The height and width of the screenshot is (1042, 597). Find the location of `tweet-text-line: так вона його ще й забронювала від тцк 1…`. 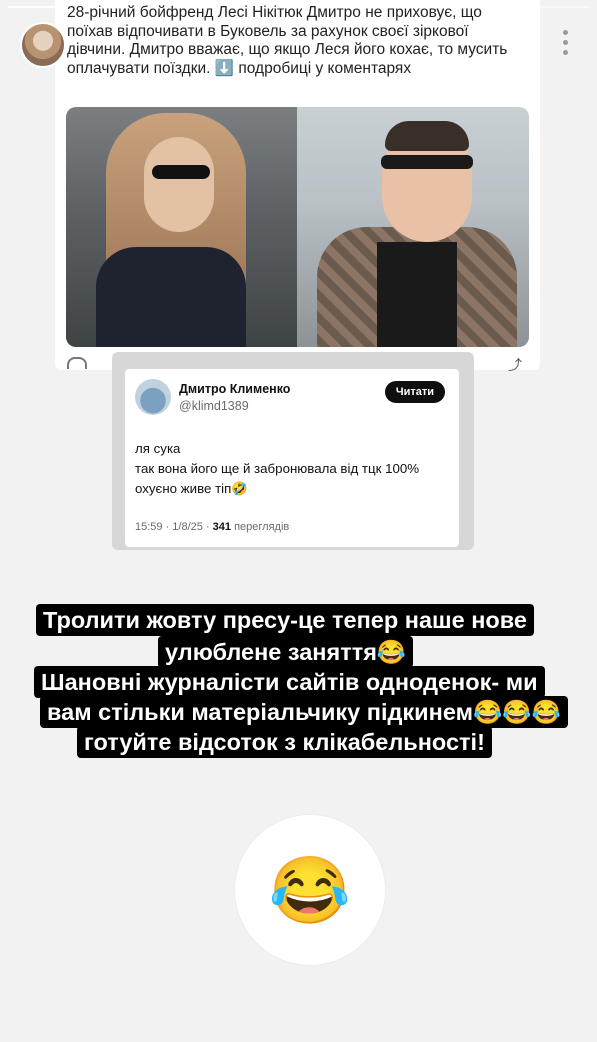

tweet-text-line: так вона його ще й забронювала від тцк 1… is located at coordinates (277, 468).